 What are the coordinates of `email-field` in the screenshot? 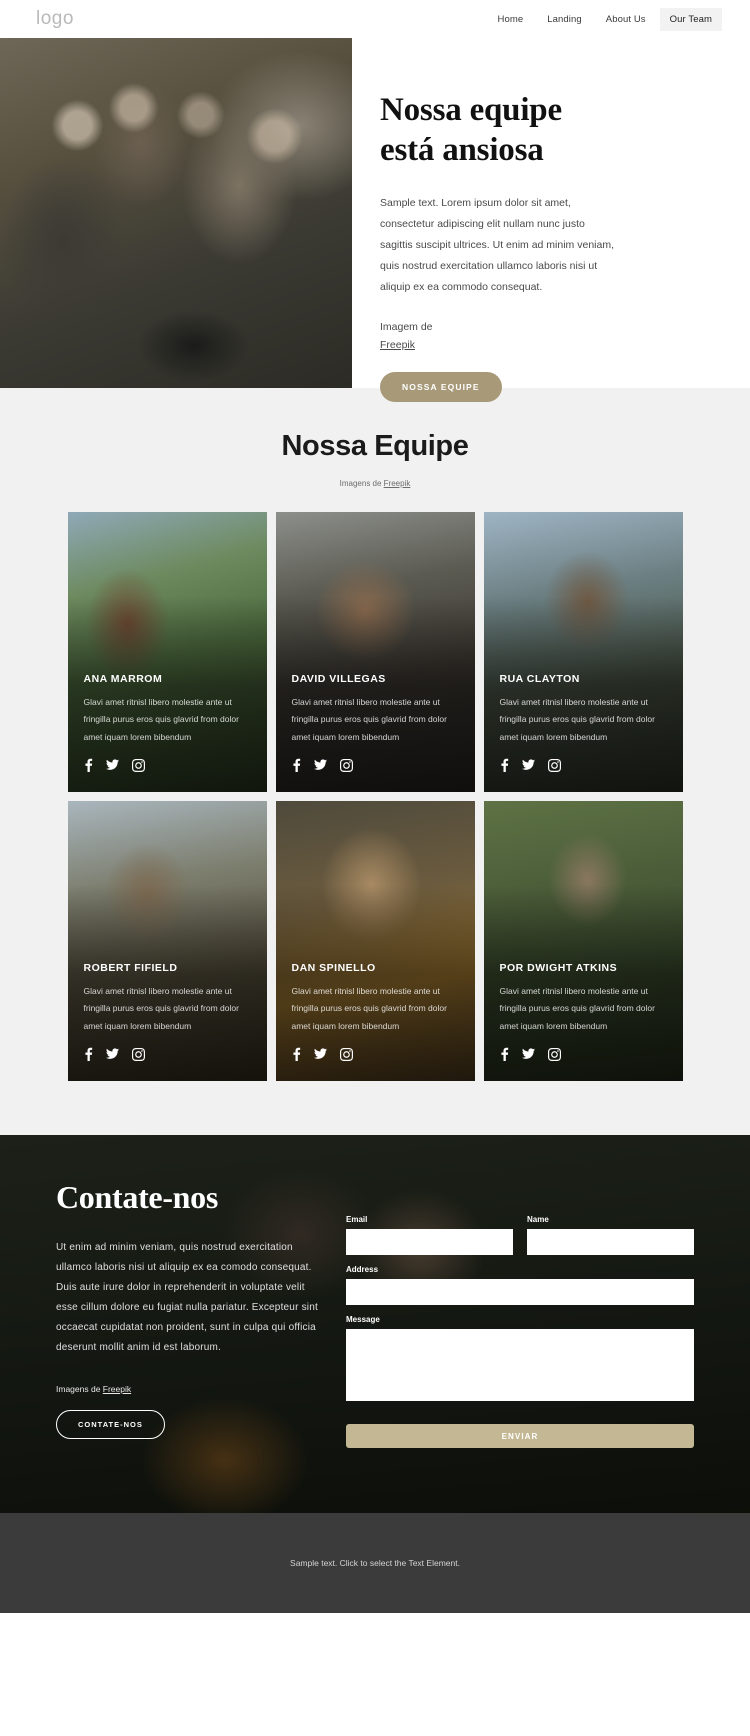 It's located at (429, 1242).